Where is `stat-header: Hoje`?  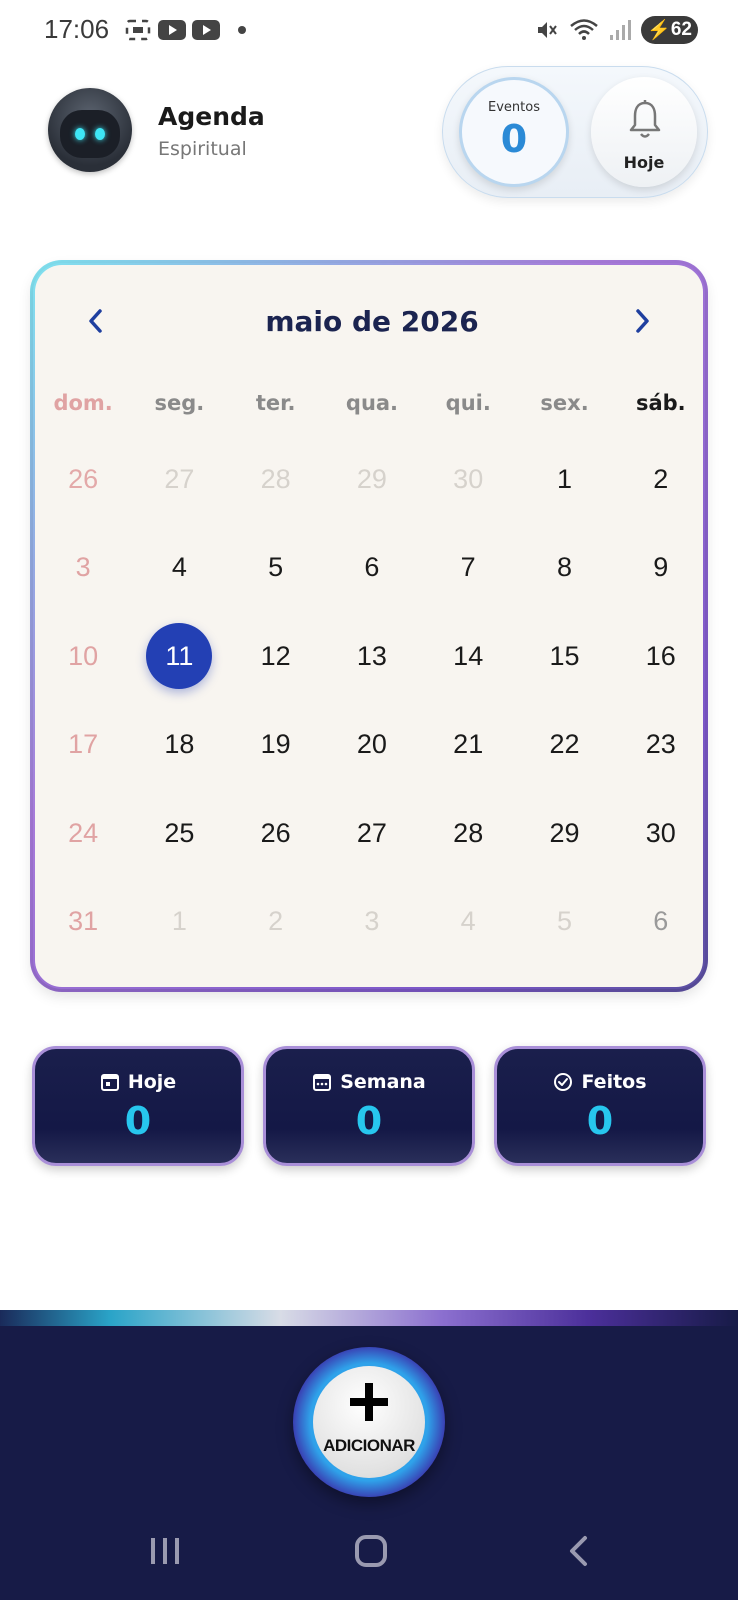
stat-header: Hoje is located at coordinates (138, 1082).